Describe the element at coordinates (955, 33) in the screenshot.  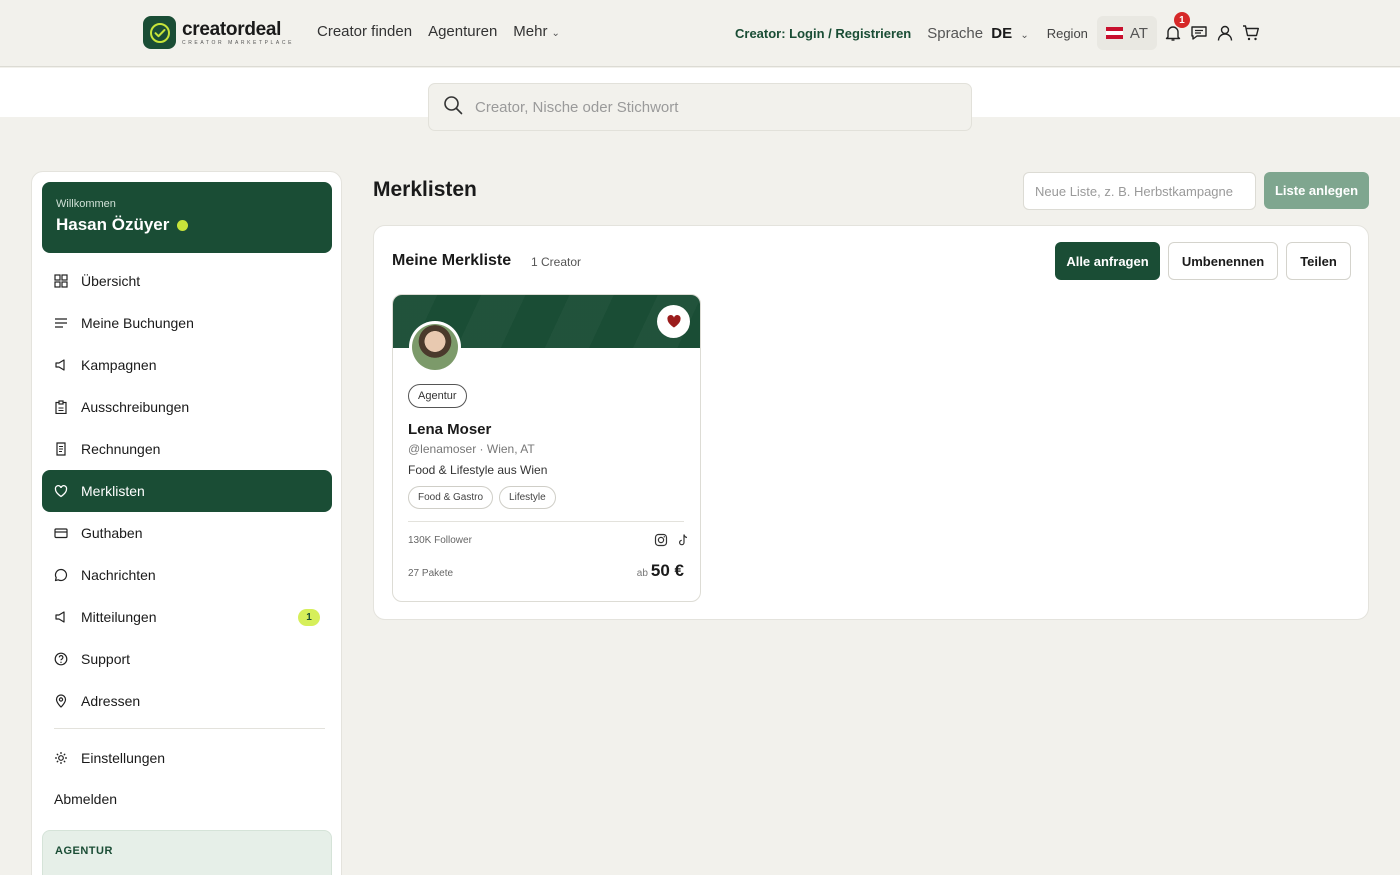
I see `language-label: Sprache` at that location.